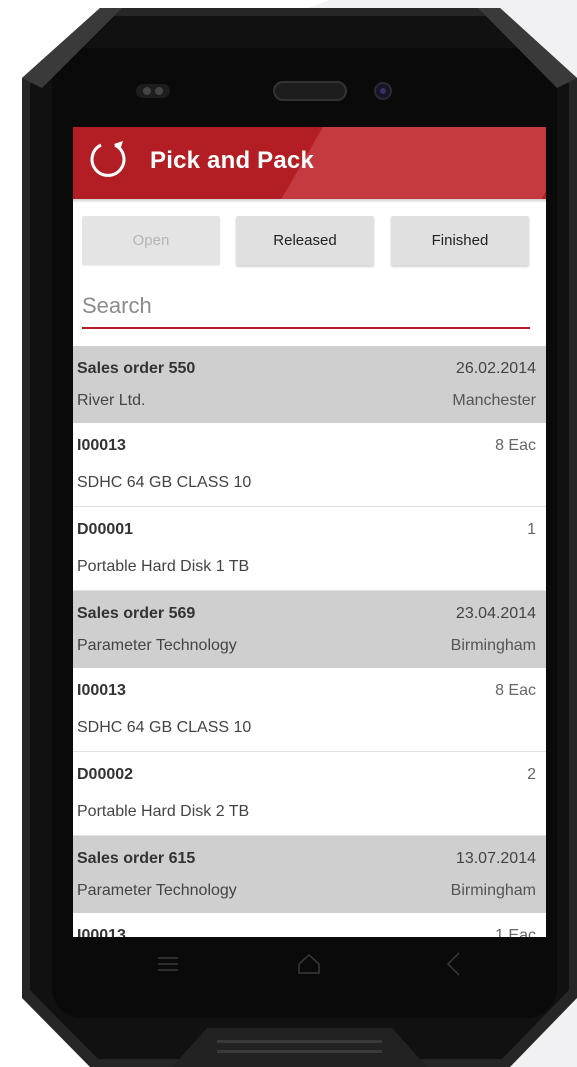  What do you see at coordinates (105, 529) in the screenshot?
I see `item-code: D00001` at bounding box center [105, 529].